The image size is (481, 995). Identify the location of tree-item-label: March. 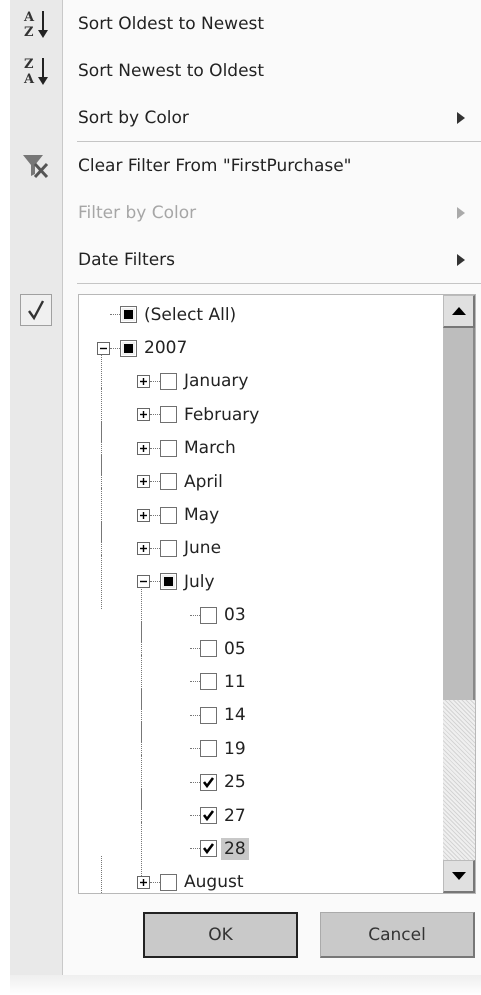
(210, 448).